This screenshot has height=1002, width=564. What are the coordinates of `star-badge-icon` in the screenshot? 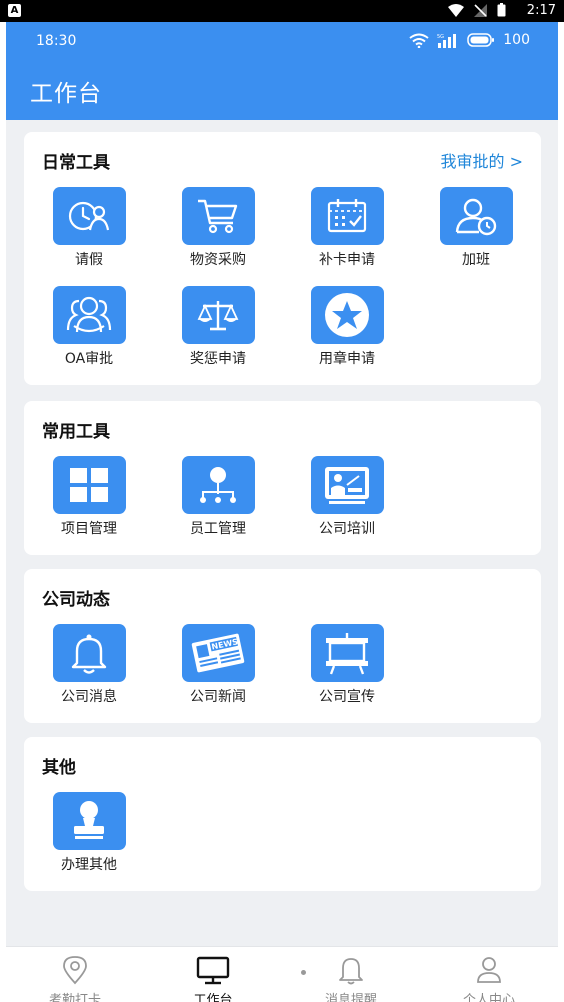 It's located at (347, 315).